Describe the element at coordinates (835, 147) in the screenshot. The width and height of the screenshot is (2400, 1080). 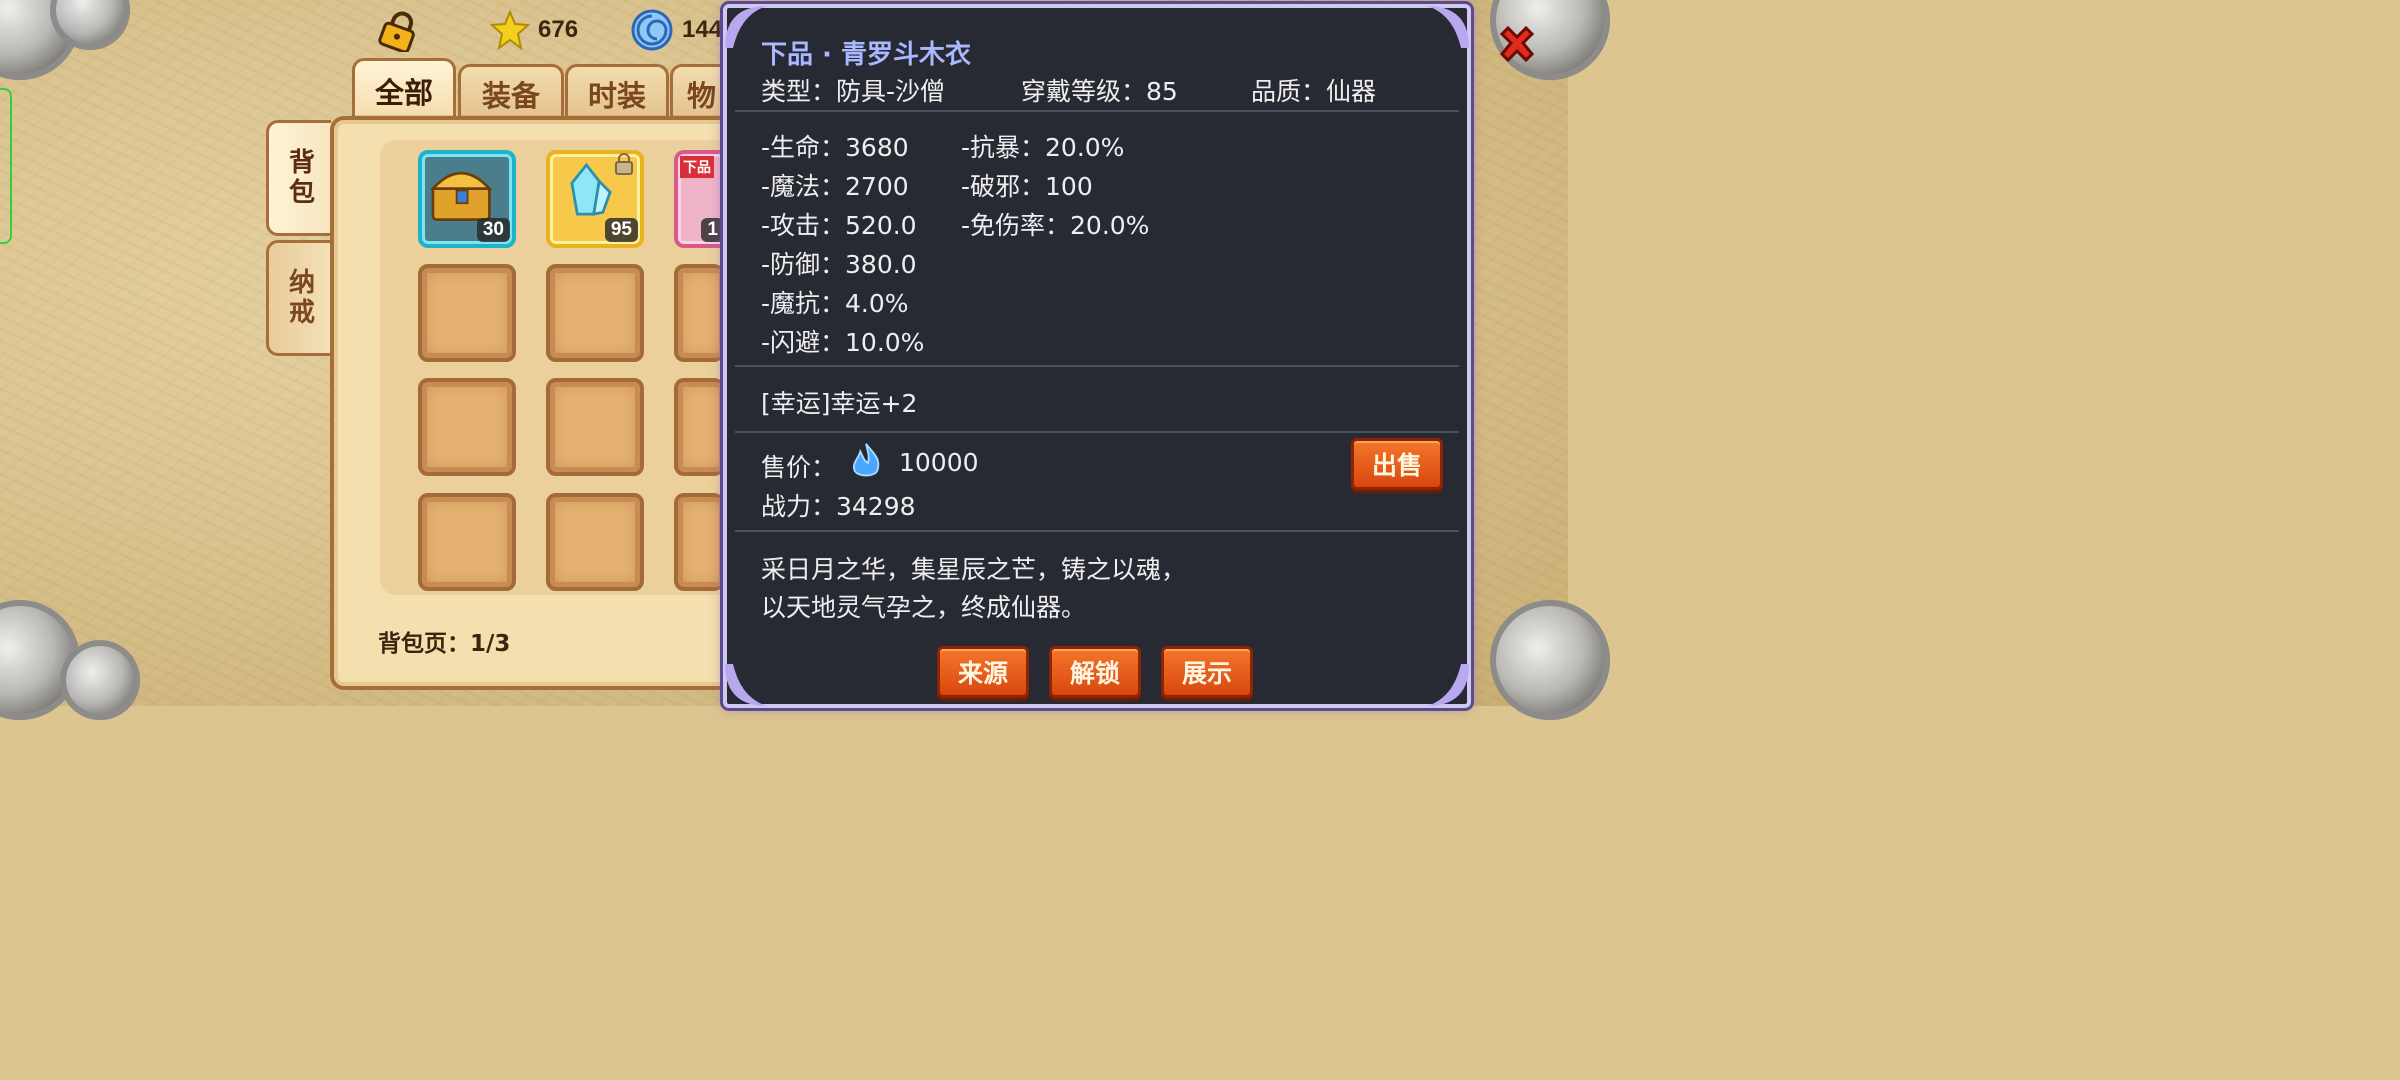
I see `stat-hp: -生命：3680` at that location.